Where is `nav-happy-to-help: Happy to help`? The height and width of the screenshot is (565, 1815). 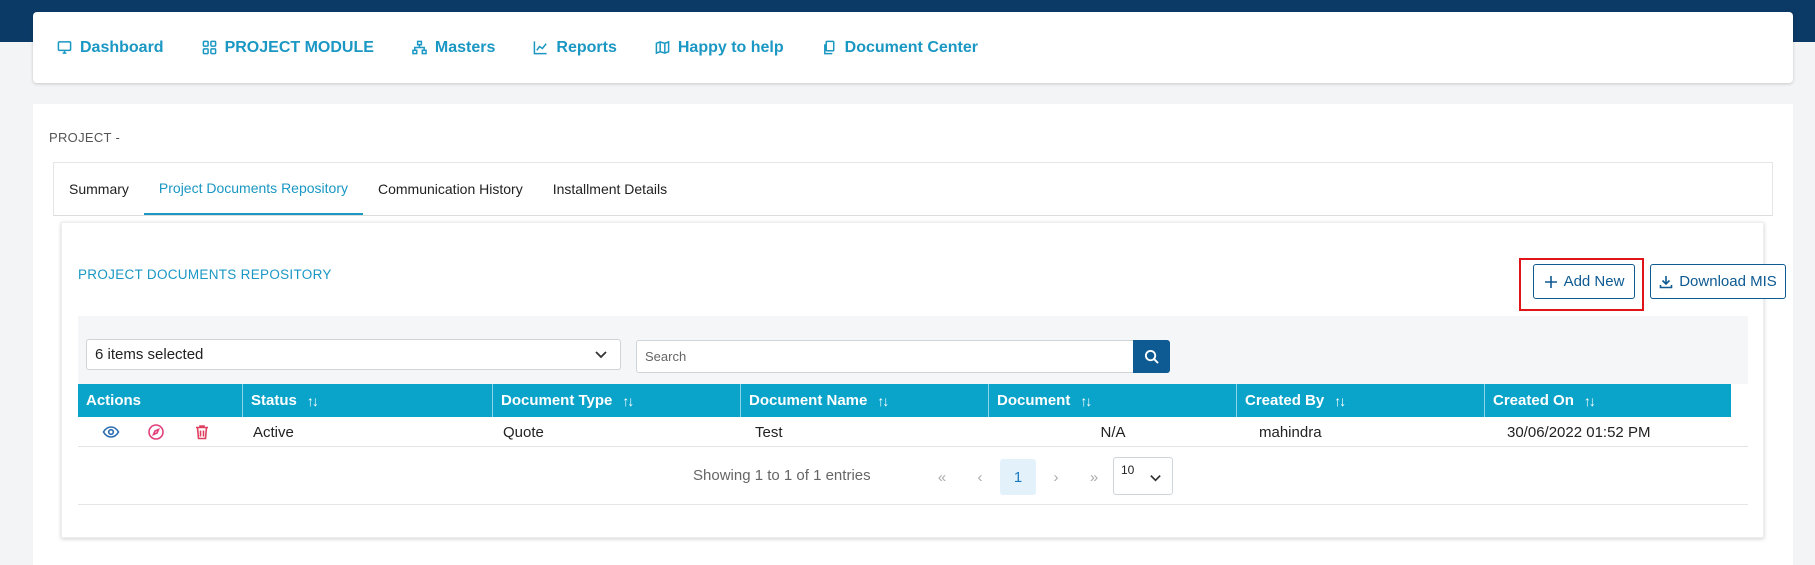
nav-happy-to-help: Happy to help is located at coordinates (719, 48).